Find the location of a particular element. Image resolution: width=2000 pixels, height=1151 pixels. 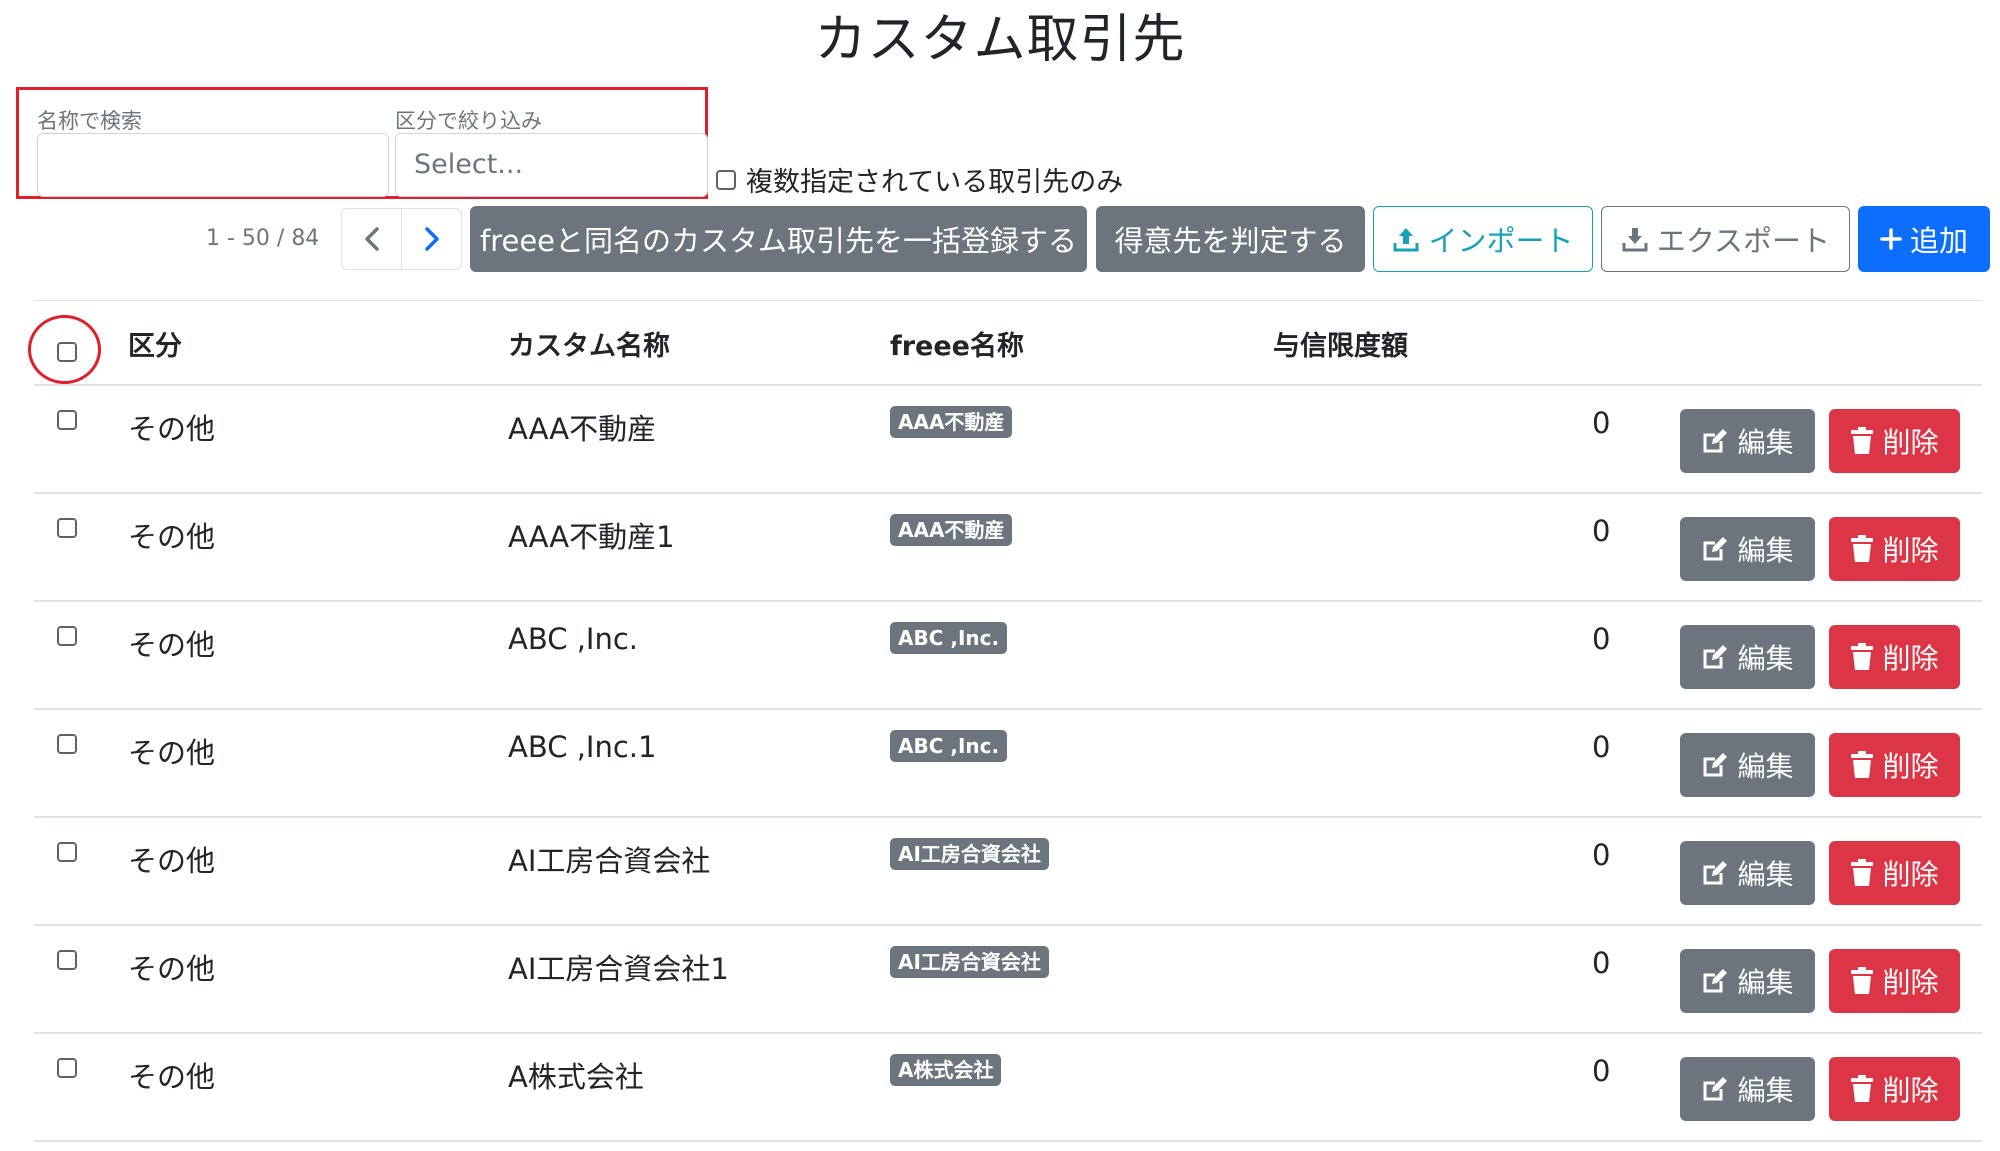

chevron-left-icon is located at coordinates (371, 239).